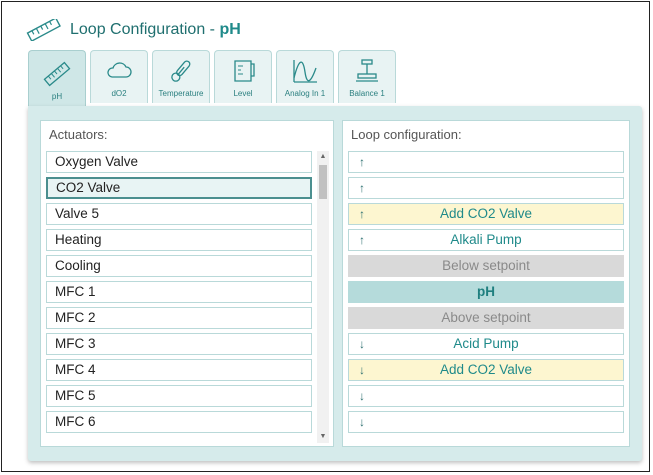 The image size is (653, 475). Describe the element at coordinates (486, 396) in the screenshot. I see `slot-below-3: ↓` at that location.